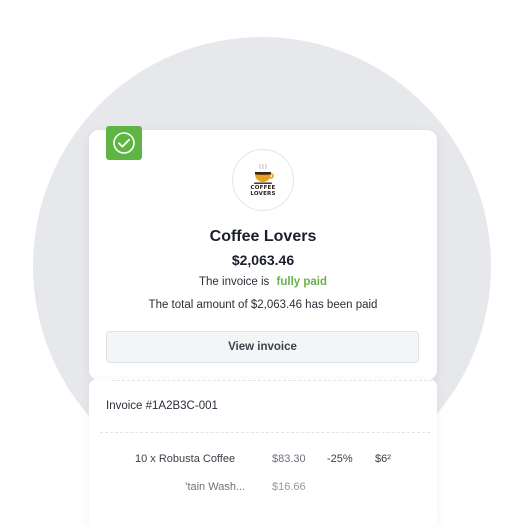 The height and width of the screenshot is (526, 526). I want to click on check-icon, so click(124, 143).